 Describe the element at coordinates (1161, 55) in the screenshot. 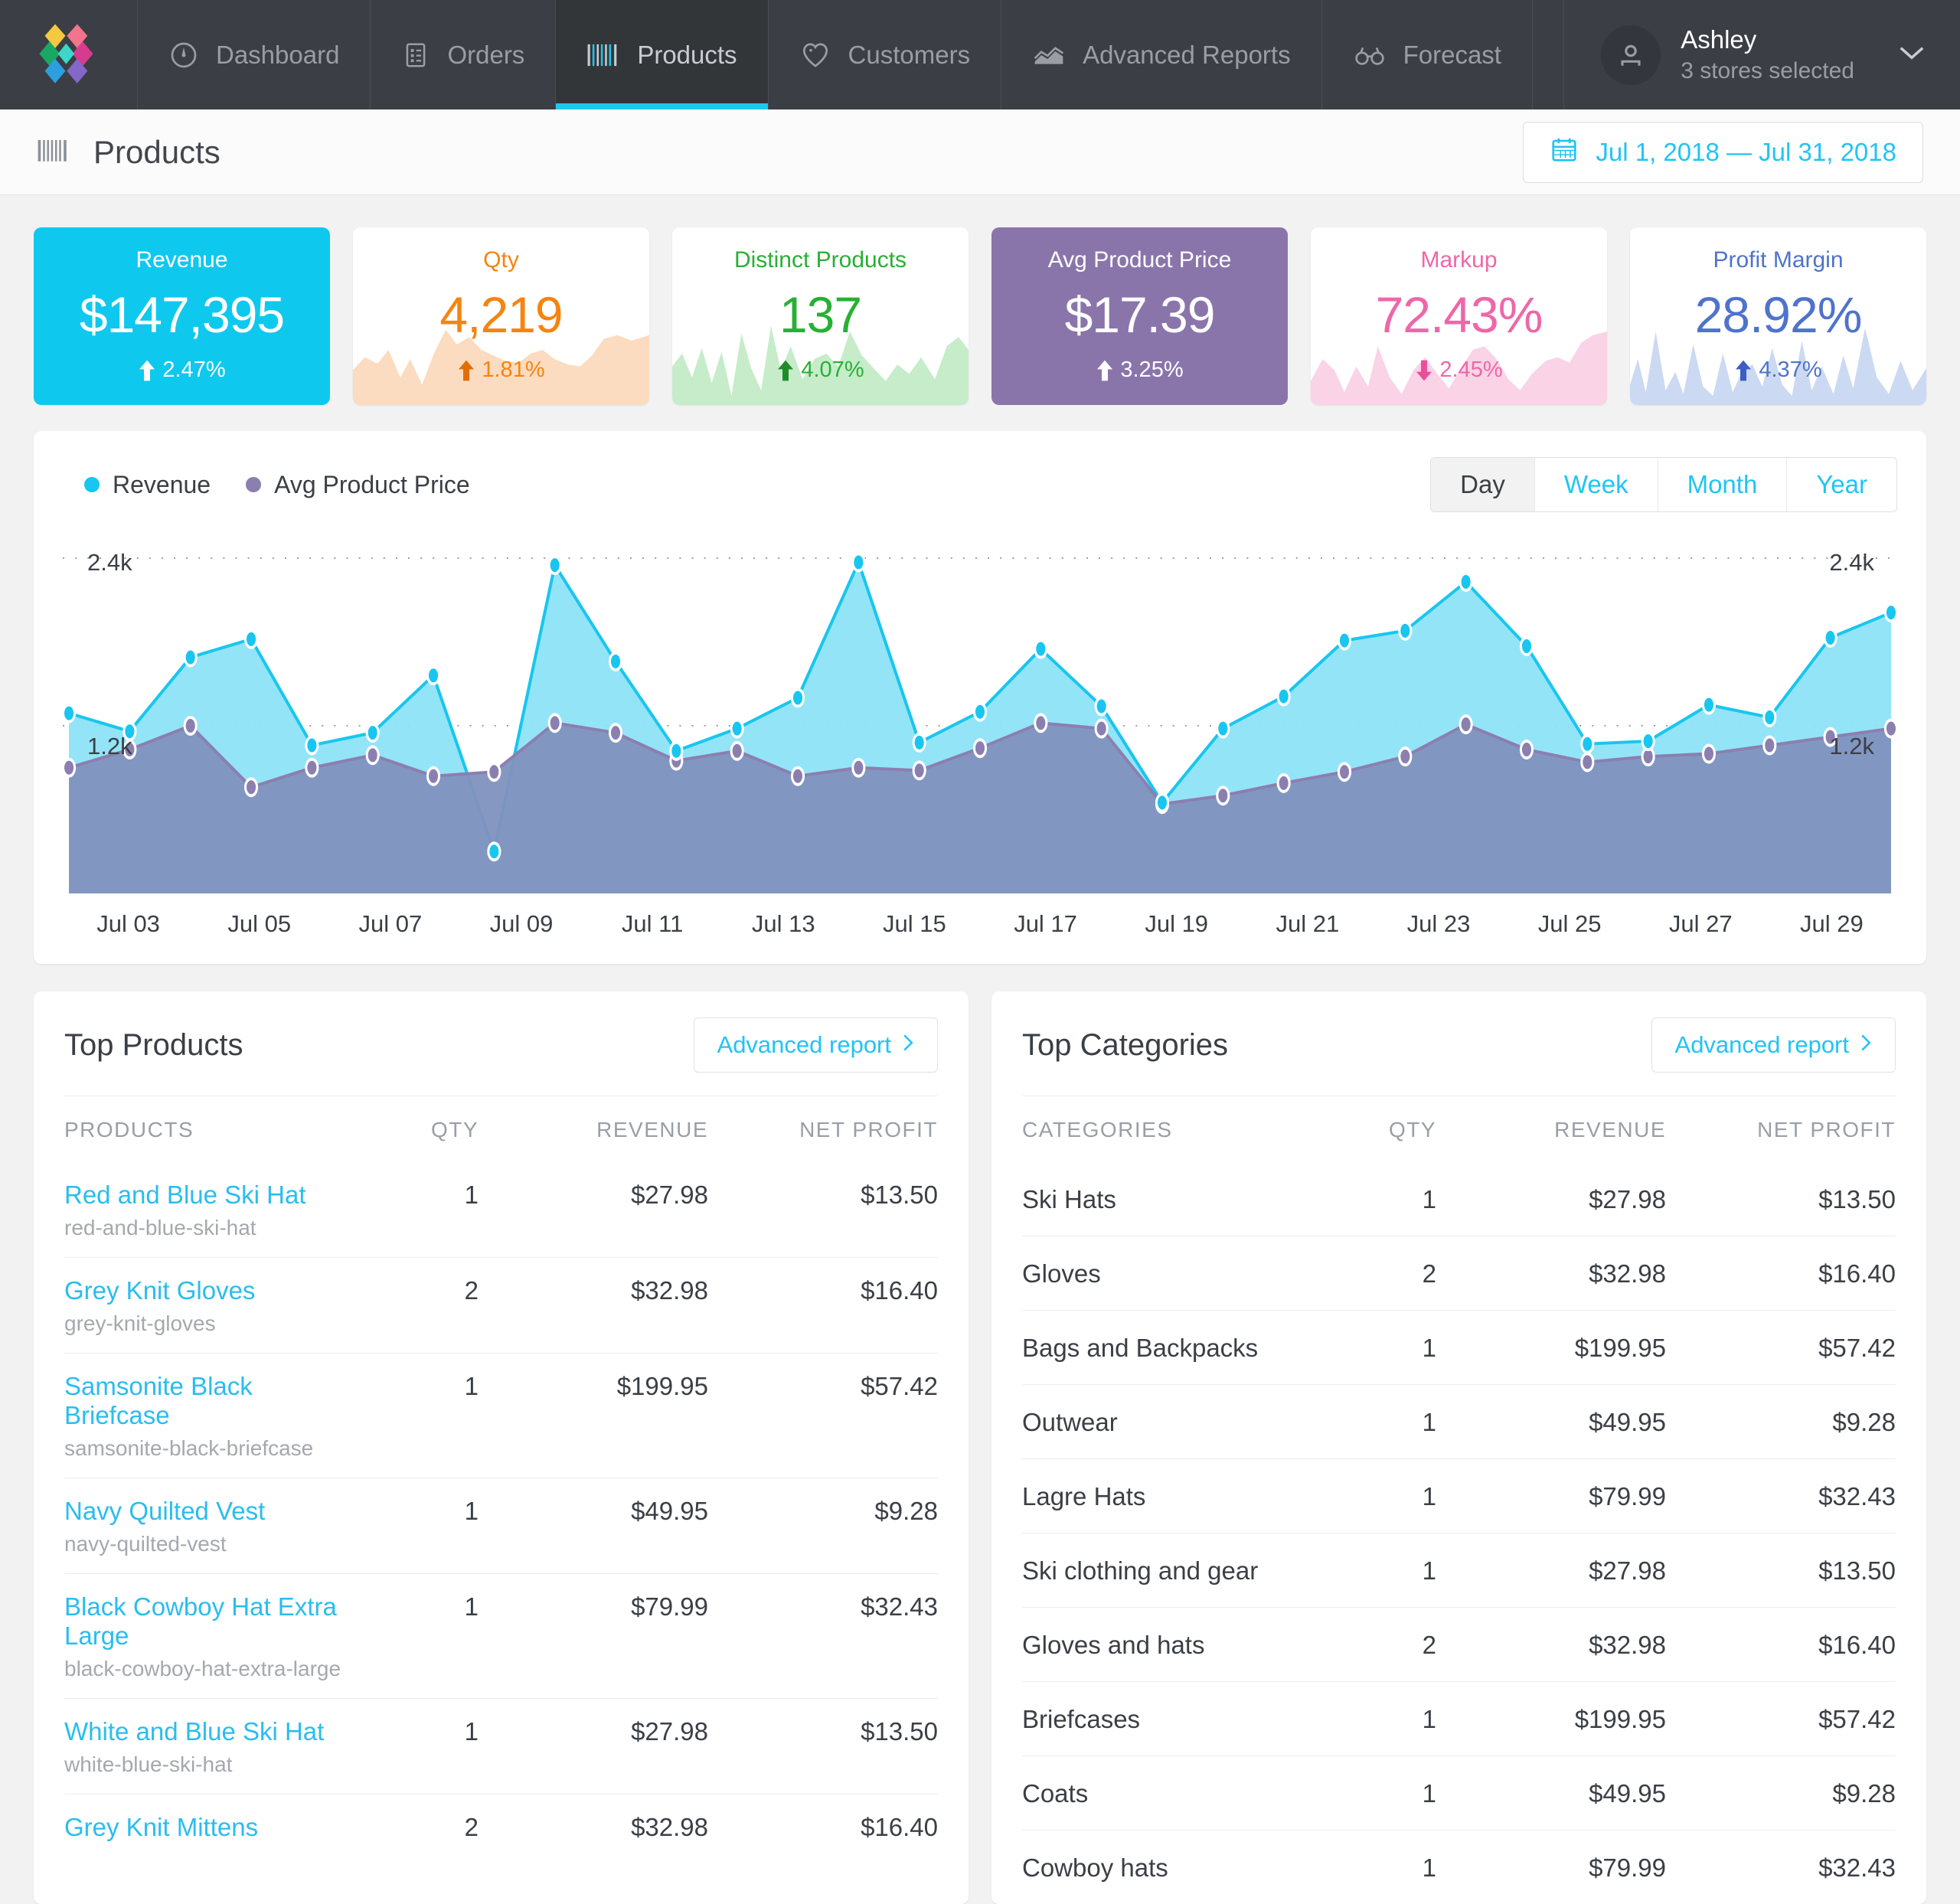

I see `nav-item-advanced-reports: Advanced Reports` at that location.